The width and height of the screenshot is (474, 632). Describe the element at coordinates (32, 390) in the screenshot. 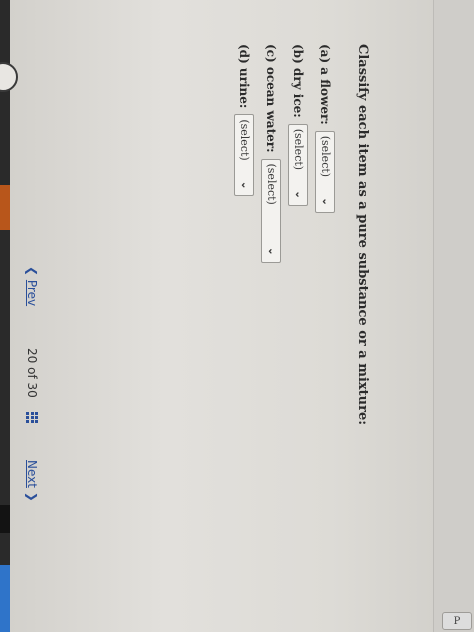

I see `page-total: 30` at that location.